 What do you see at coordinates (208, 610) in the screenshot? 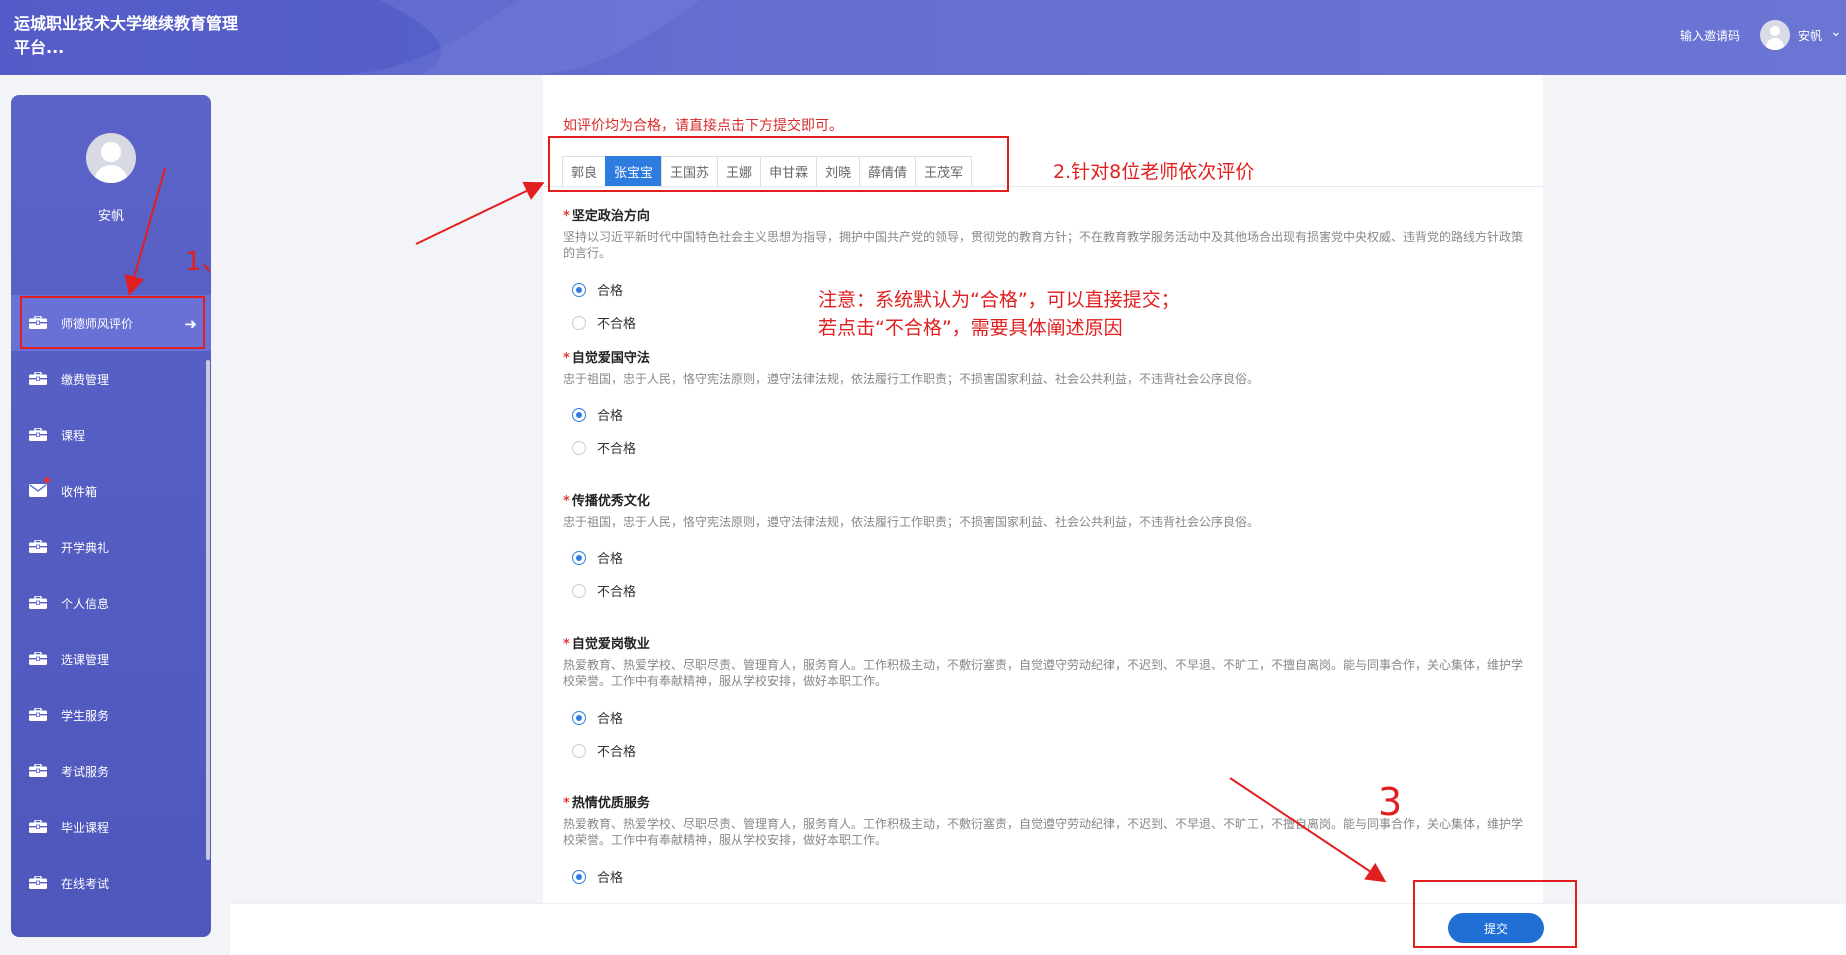
I see `sidebar-scrollbar` at bounding box center [208, 610].